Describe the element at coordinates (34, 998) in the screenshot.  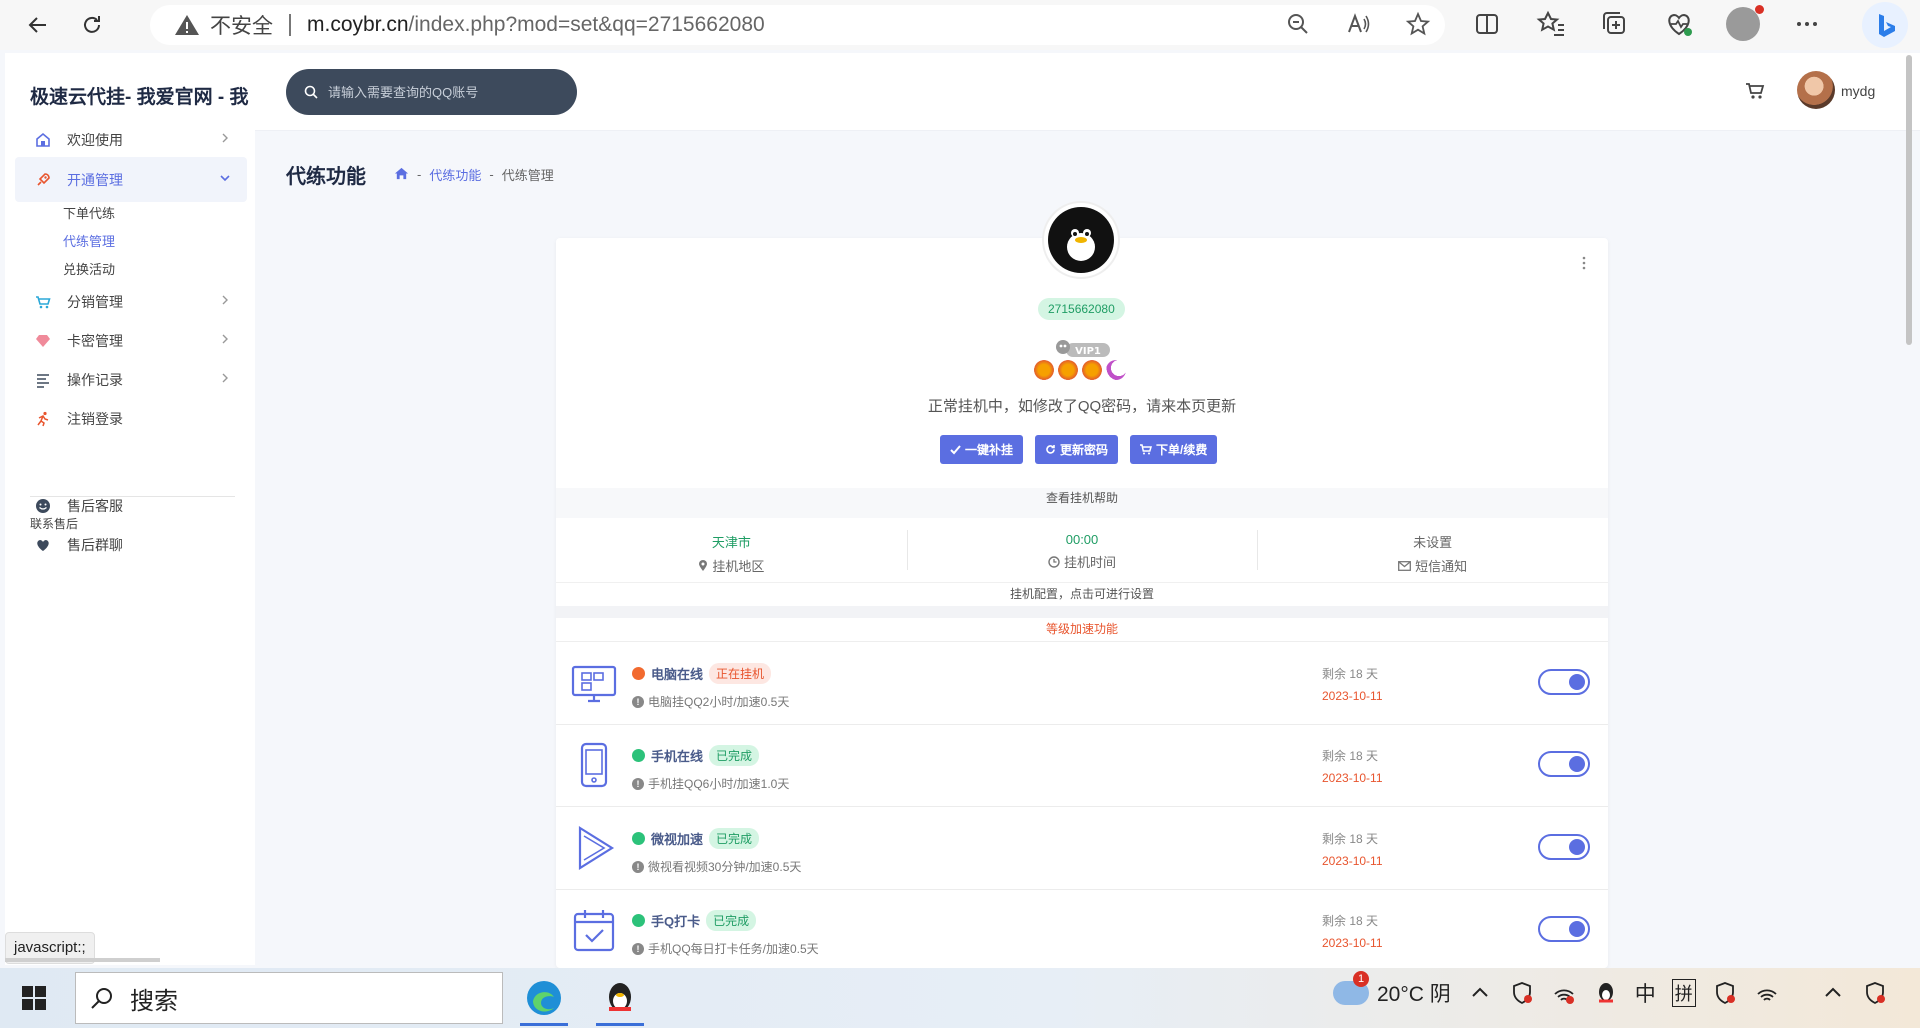
I see `windows-start-icon` at that location.